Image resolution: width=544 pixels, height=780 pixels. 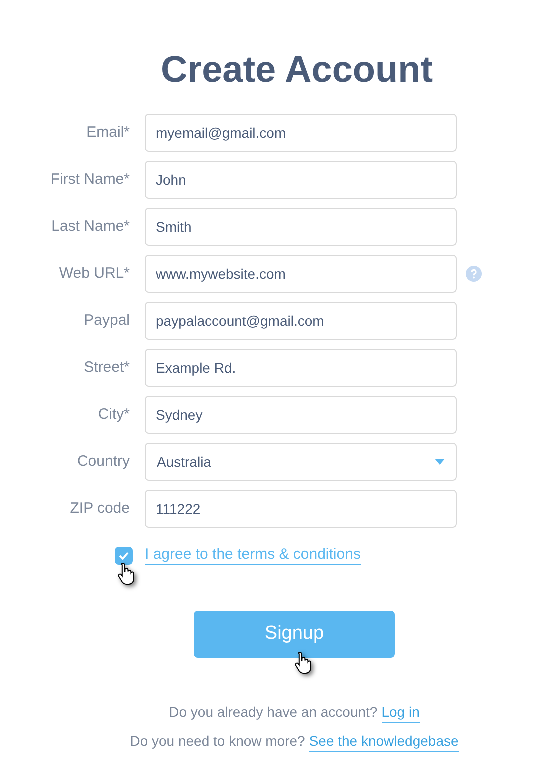 I want to click on input-field: www.mywebsite.com, so click(x=301, y=274).